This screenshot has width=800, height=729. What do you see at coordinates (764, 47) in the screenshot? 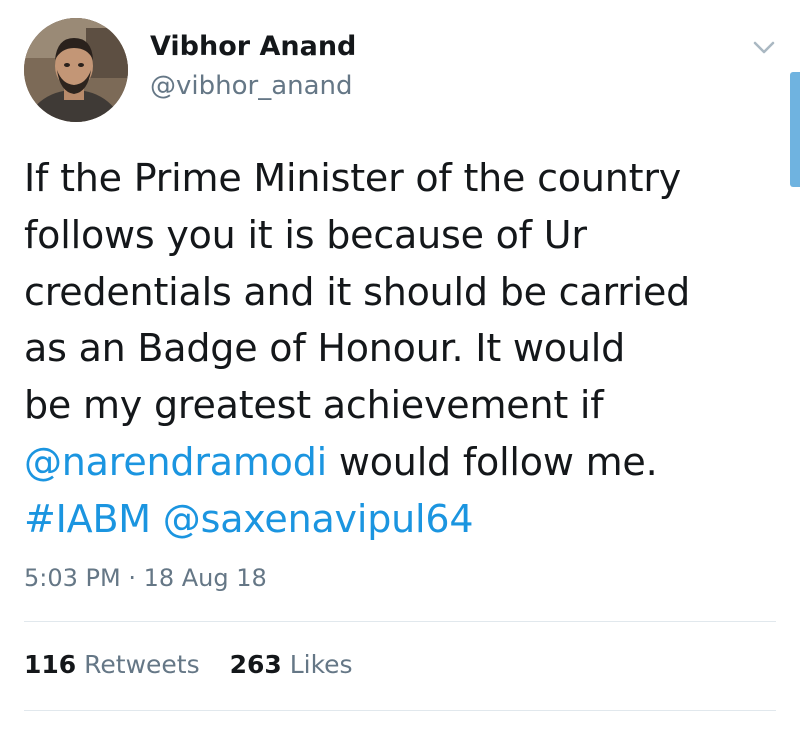
I see `chevron-down-icon` at bounding box center [764, 47].